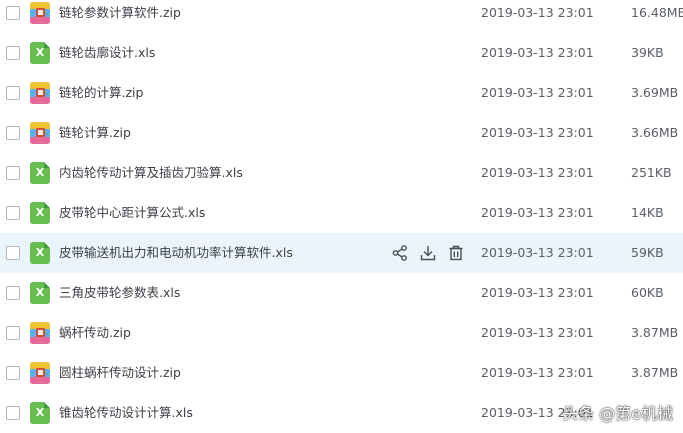 Image resolution: width=683 pixels, height=433 pixels. What do you see at coordinates (651, 173) in the screenshot?
I see `file-size: 251KB` at bounding box center [651, 173].